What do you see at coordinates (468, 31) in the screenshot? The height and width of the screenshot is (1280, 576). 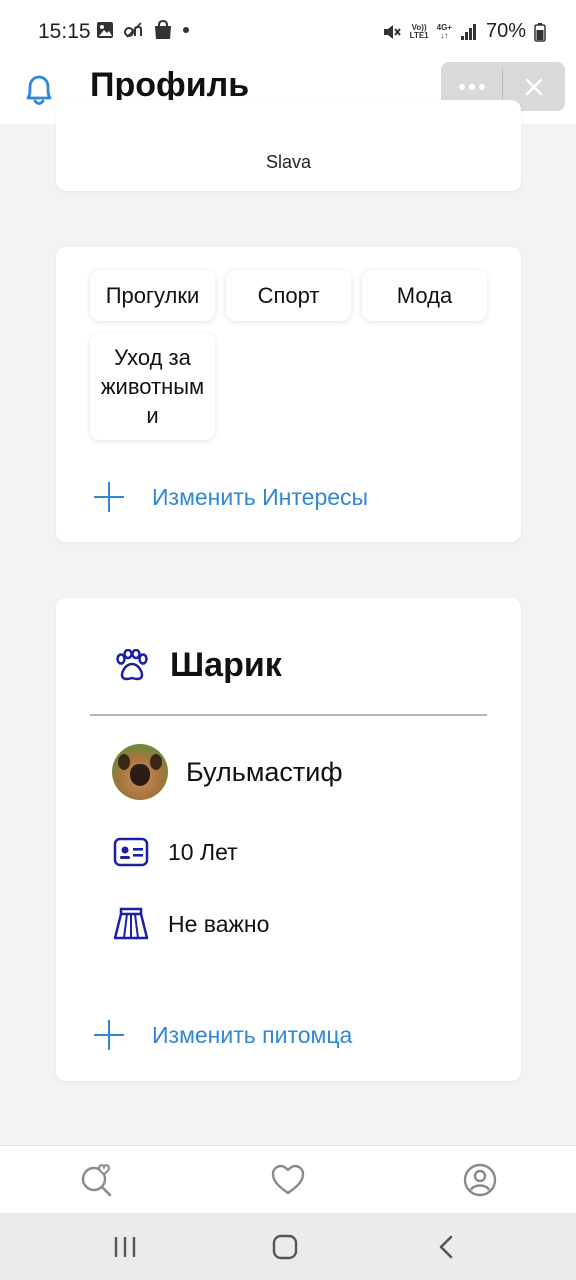 I see `signal-icon` at bounding box center [468, 31].